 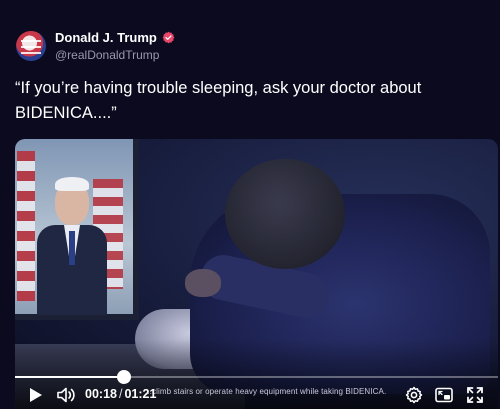 I want to click on picture-in-picture-icon, so click(x=444, y=395).